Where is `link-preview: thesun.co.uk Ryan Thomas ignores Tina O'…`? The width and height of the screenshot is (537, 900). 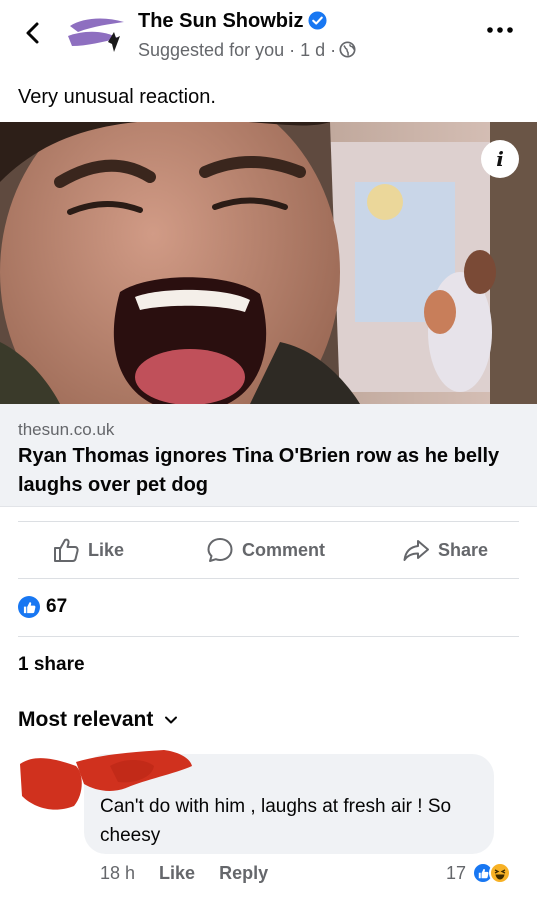 link-preview: thesun.co.uk Ryan Thomas ignores Tina O'… is located at coordinates (268, 455).